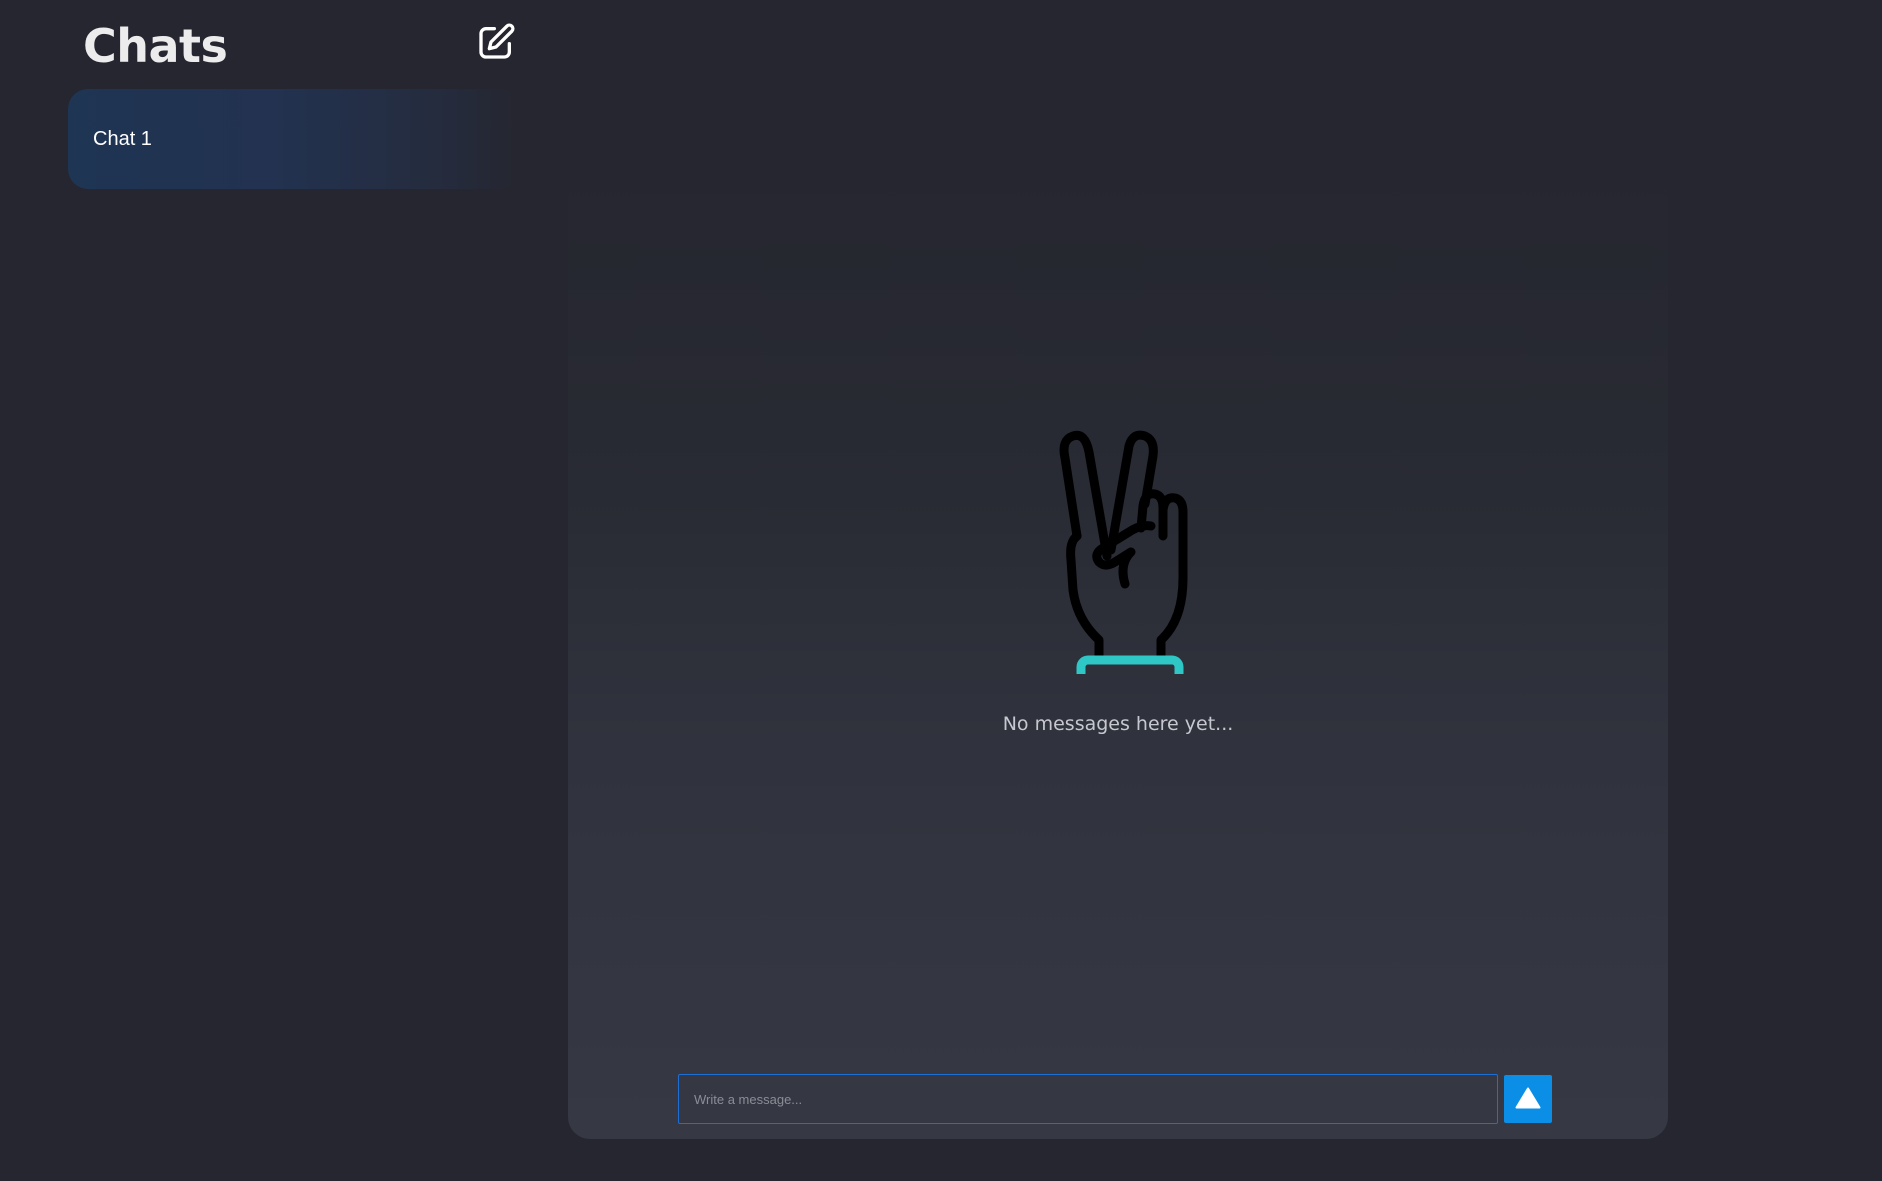 The width and height of the screenshot is (1882, 1181). I want to click on chat-item-label: Chat 1, so click(122, 138).